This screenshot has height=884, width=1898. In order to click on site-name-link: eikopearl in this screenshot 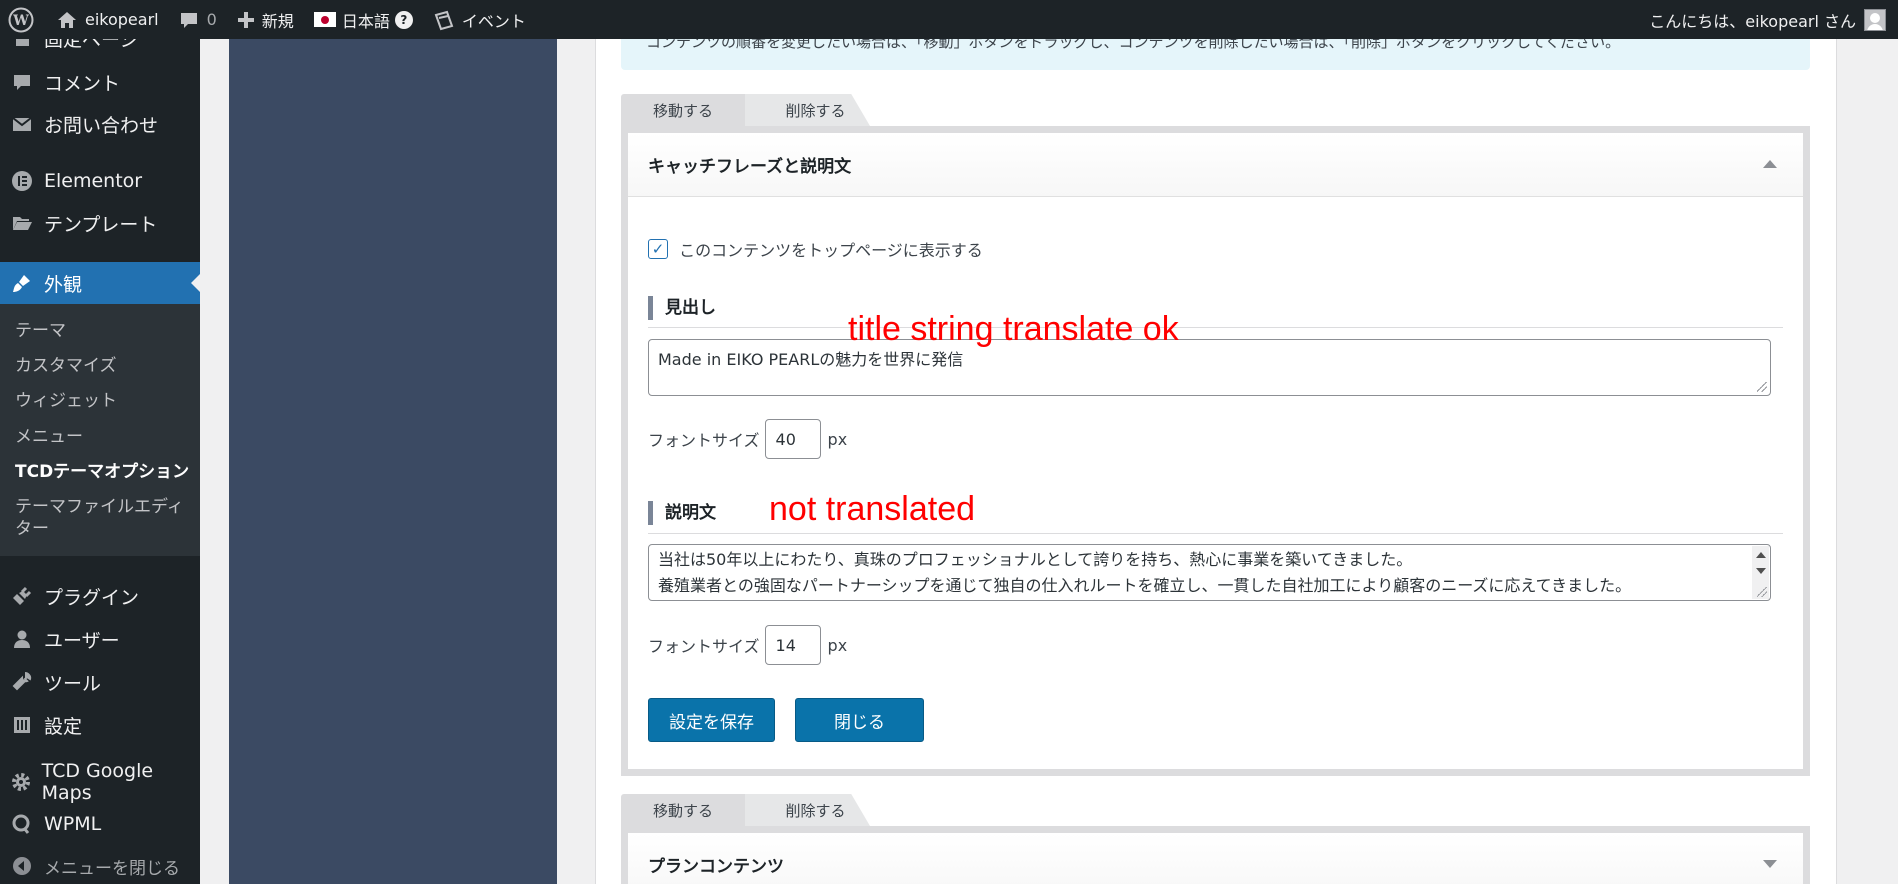, I will do `click(107, 19)`.